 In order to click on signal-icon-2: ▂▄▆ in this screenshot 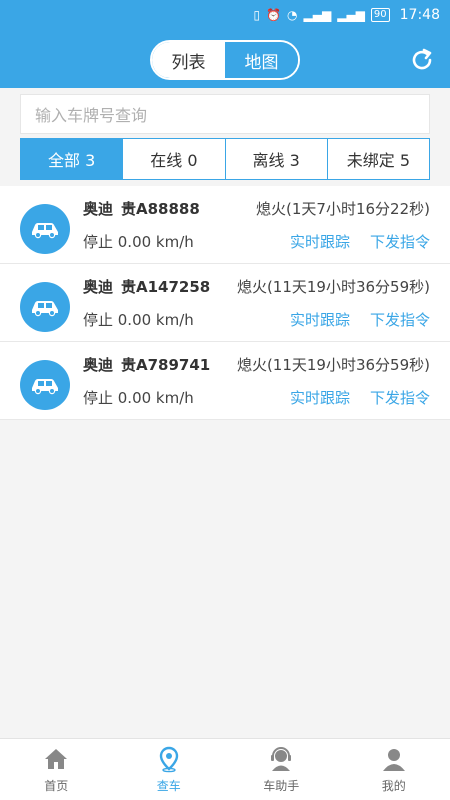, I will do `click(351, 15)`.